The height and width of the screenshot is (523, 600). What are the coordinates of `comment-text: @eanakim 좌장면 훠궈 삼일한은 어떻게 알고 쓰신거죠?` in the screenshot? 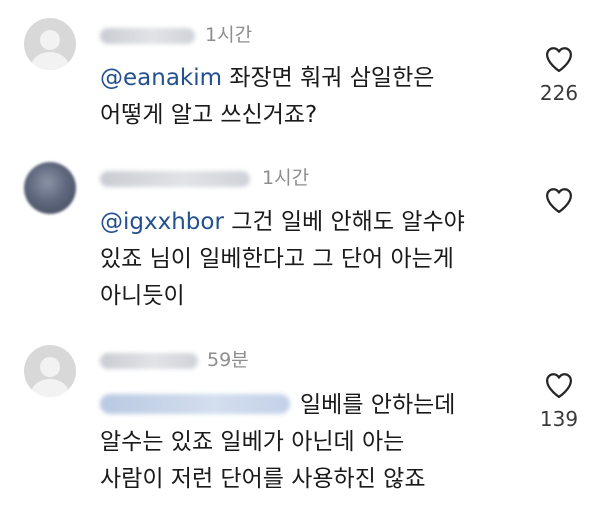 It's located at (267, 97).